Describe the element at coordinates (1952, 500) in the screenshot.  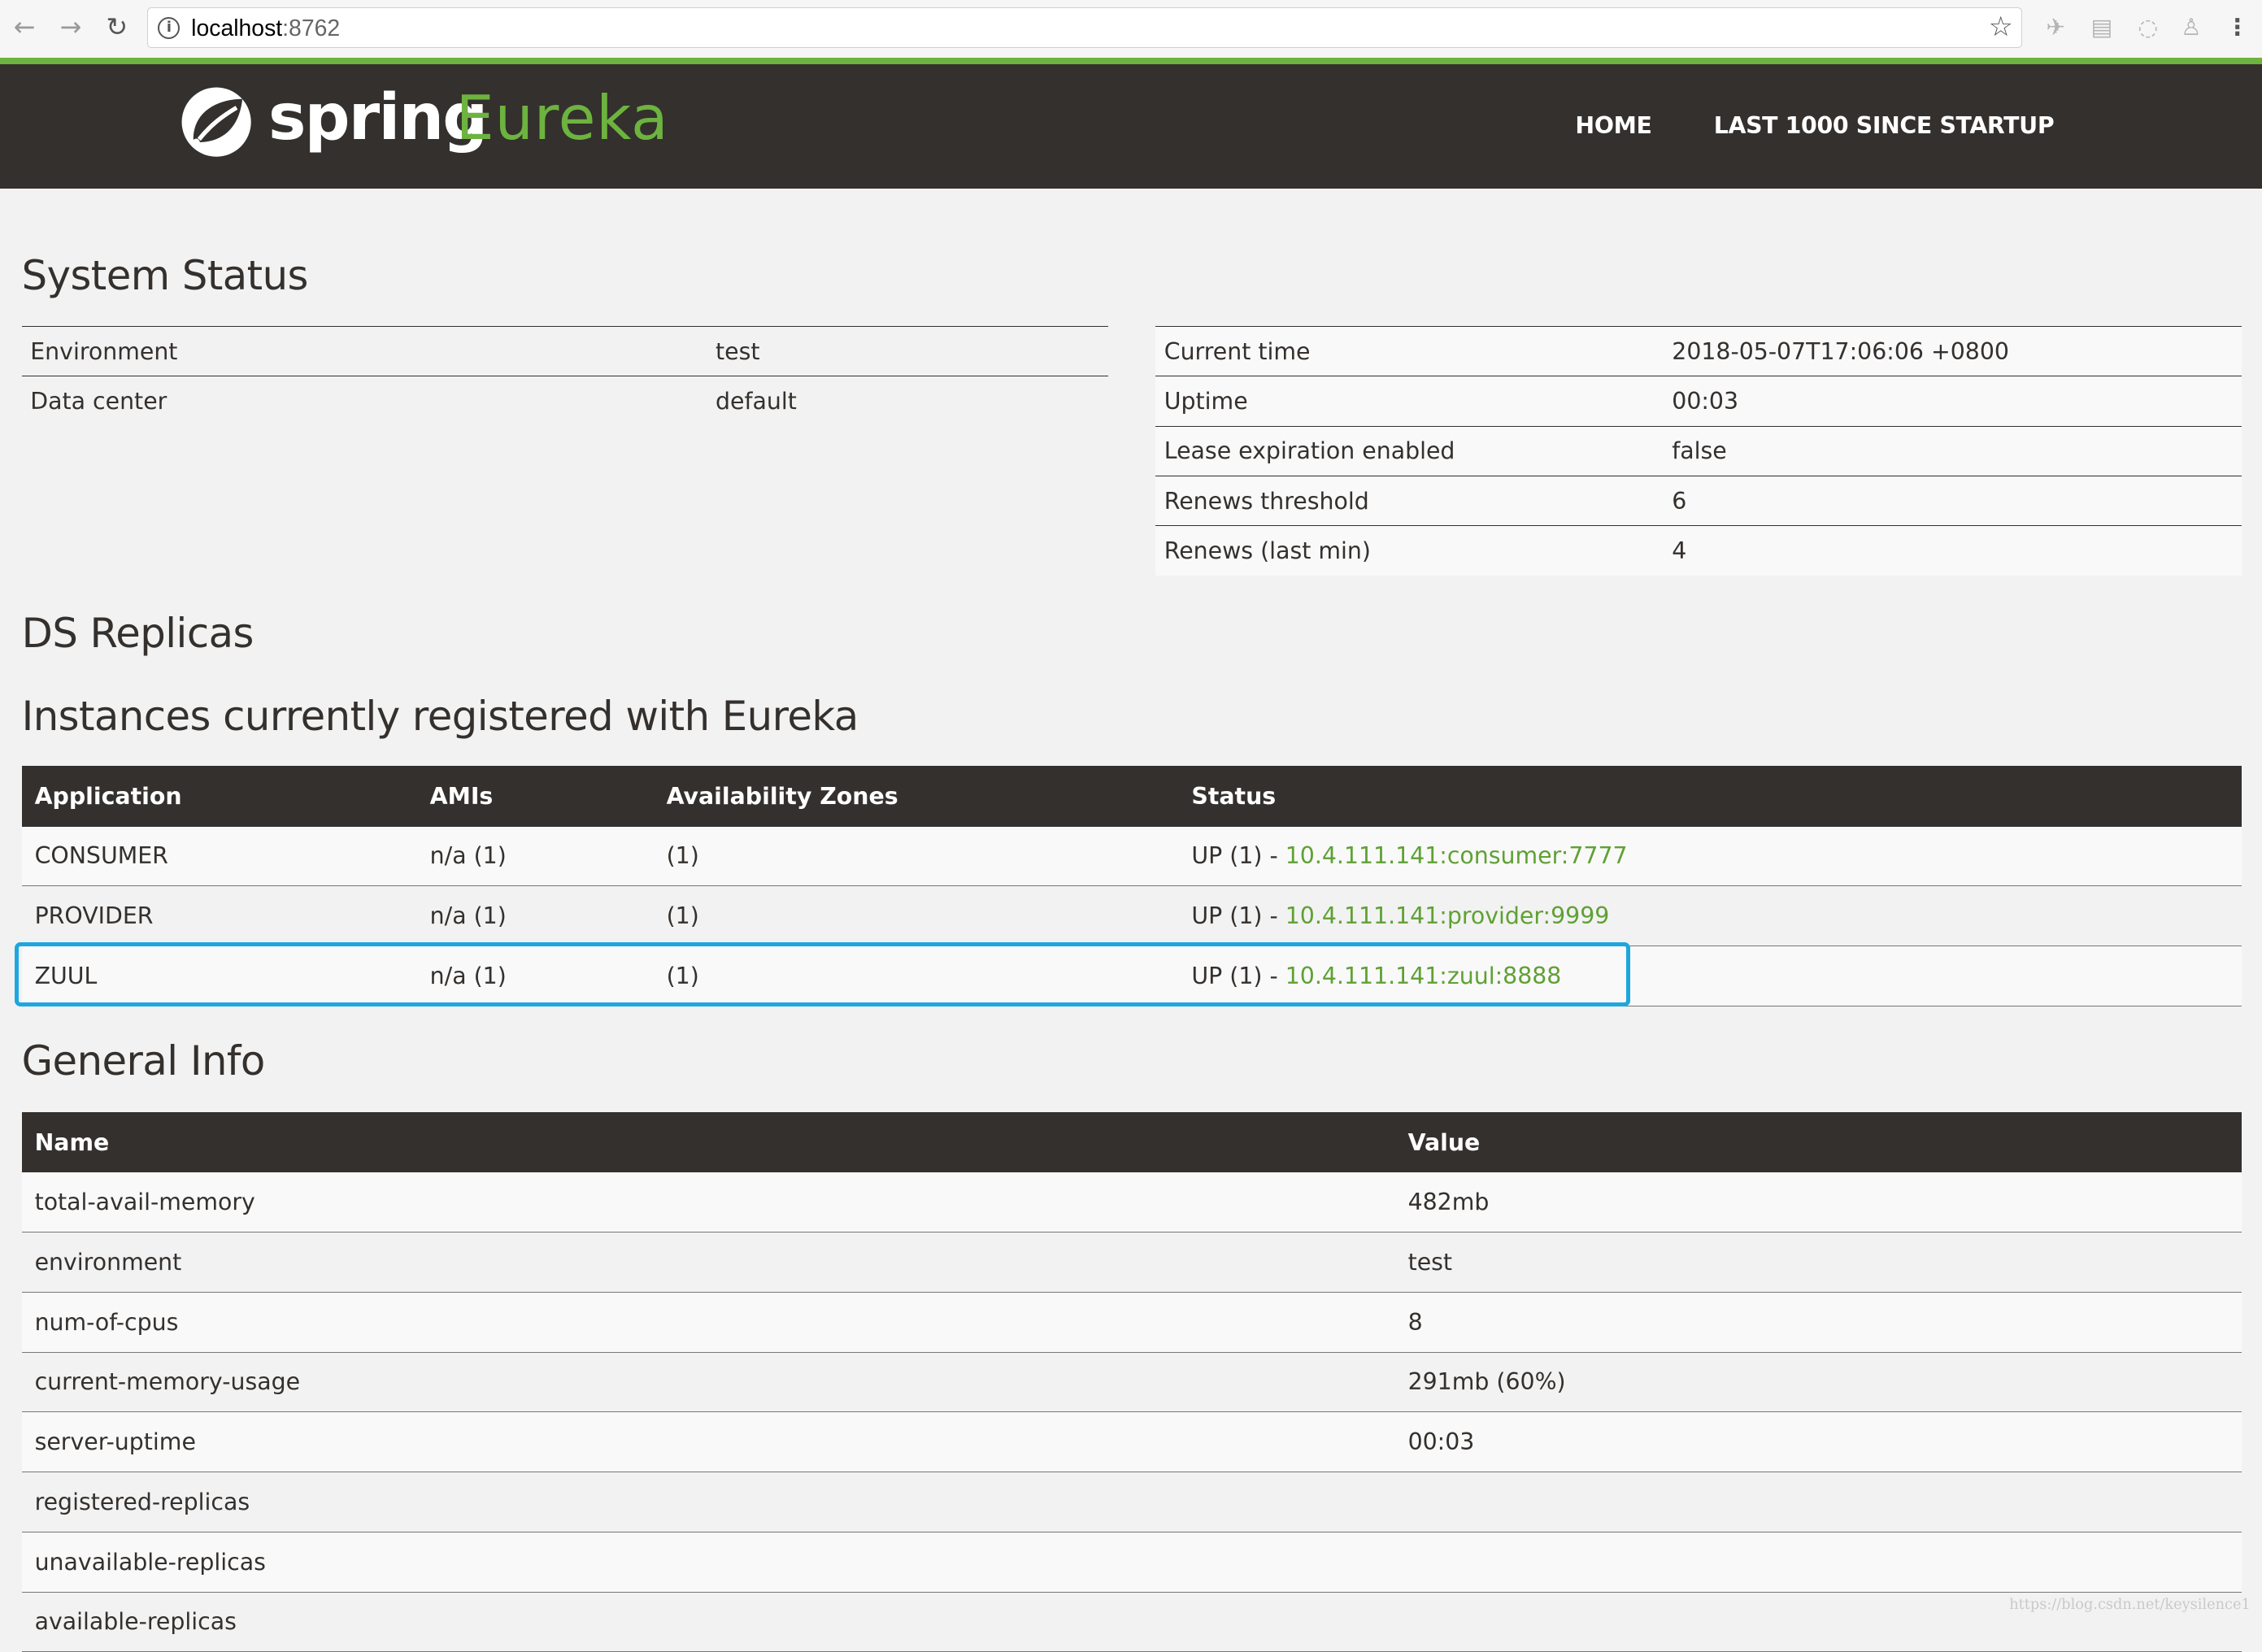
I see `status-value: 6` at that location.